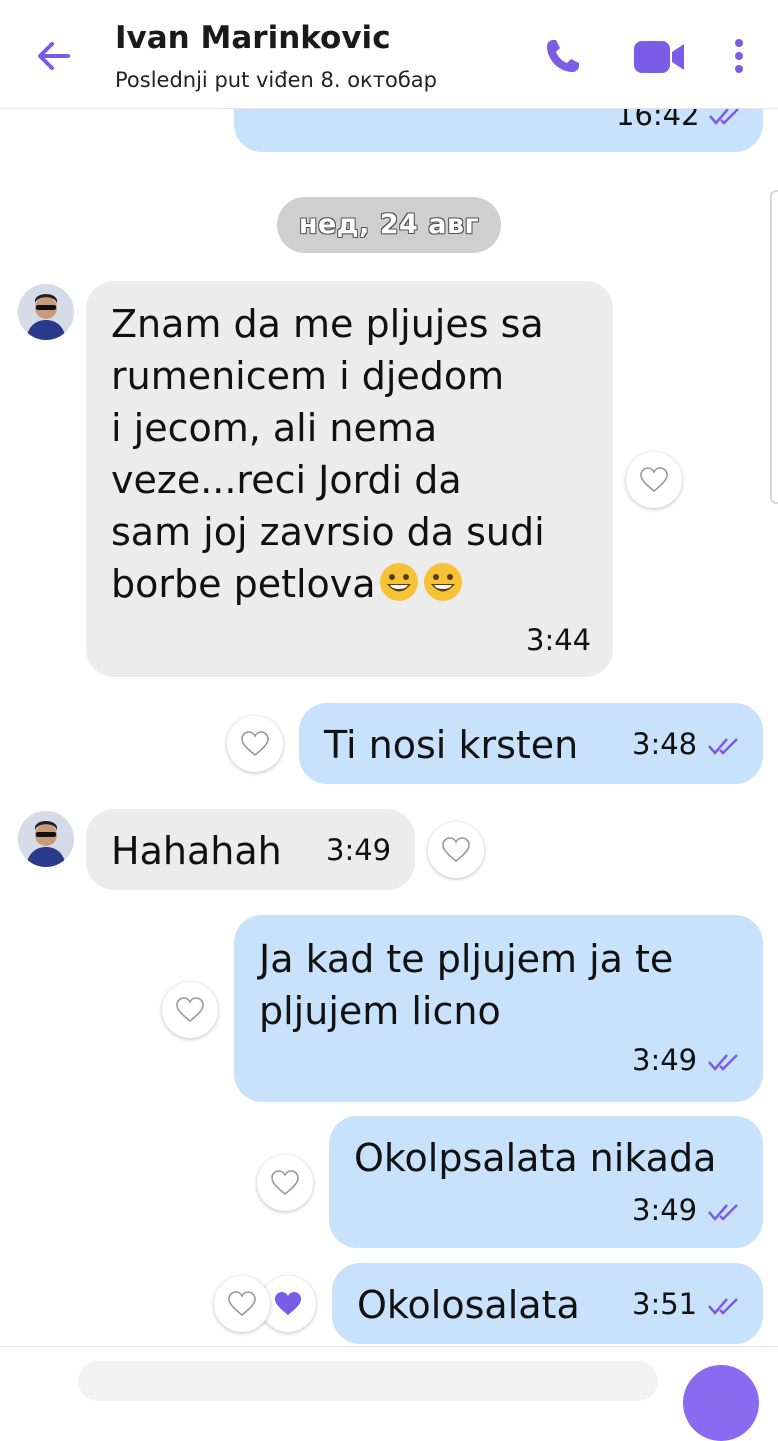  I want to click on last-seen-status: Poslednji put viđen 8. октобар, so click(276, 80).